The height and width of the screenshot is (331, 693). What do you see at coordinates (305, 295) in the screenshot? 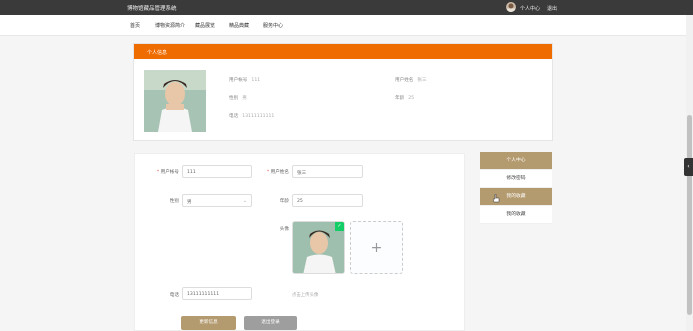
I see `upload-hint: 点击上传头像` at bounding box center [305, 295].